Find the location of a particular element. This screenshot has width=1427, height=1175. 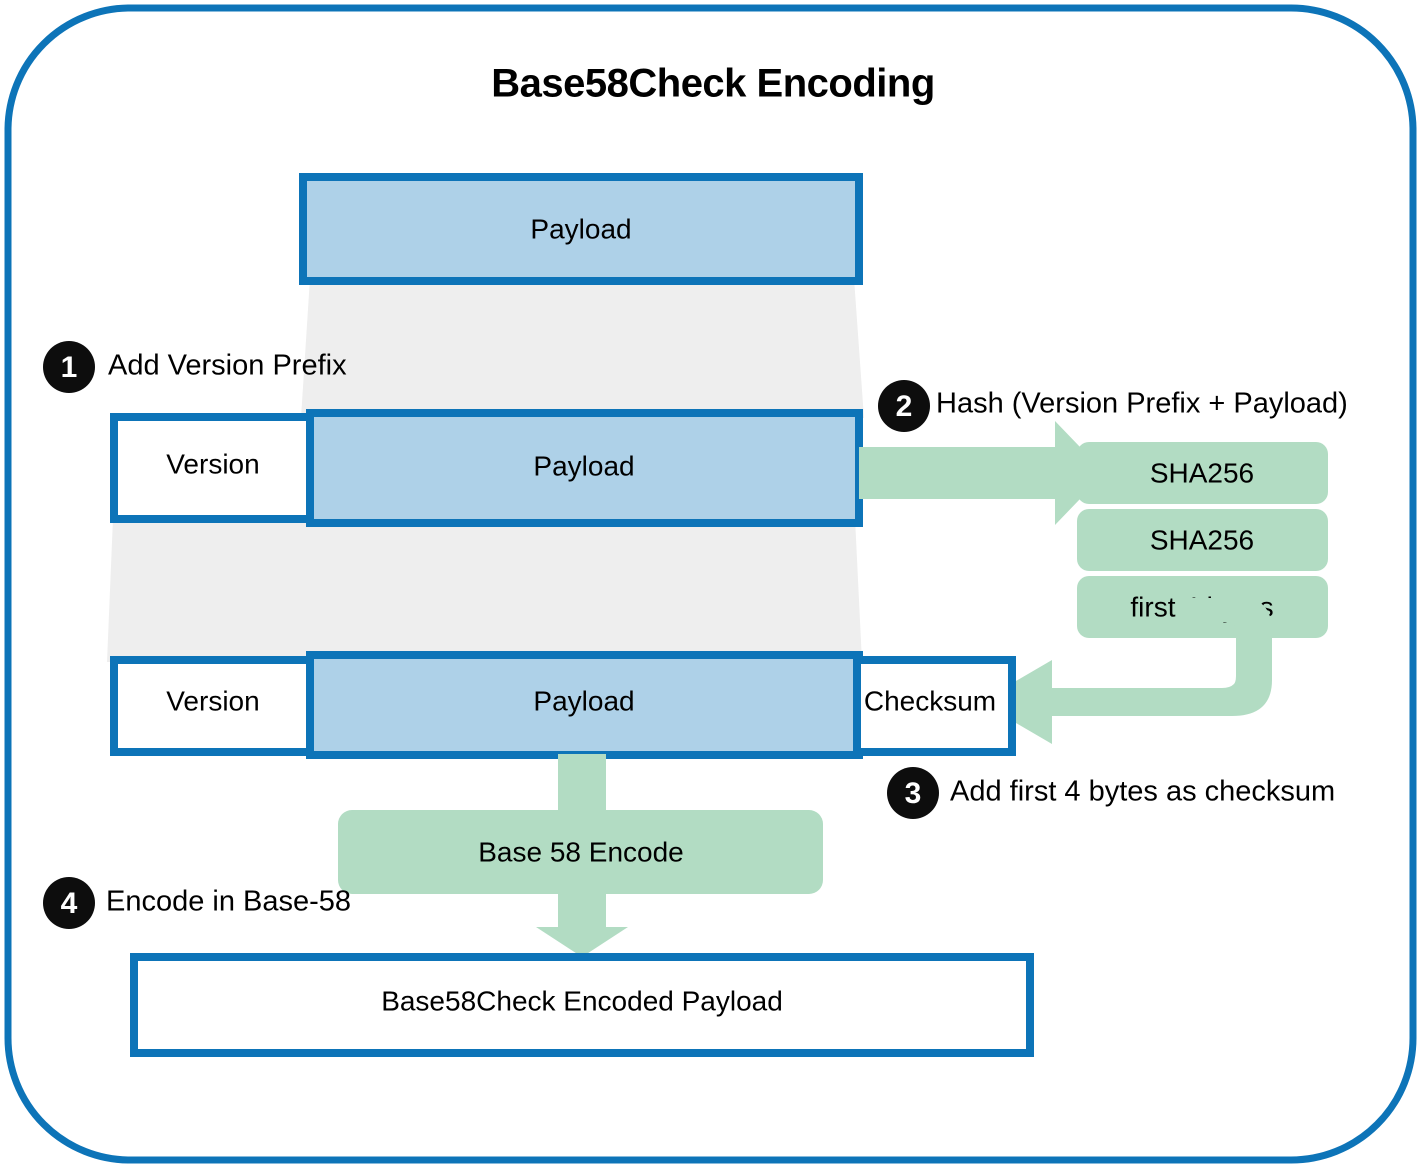

step-2-number: 2 is located at coordinates (904, 406).